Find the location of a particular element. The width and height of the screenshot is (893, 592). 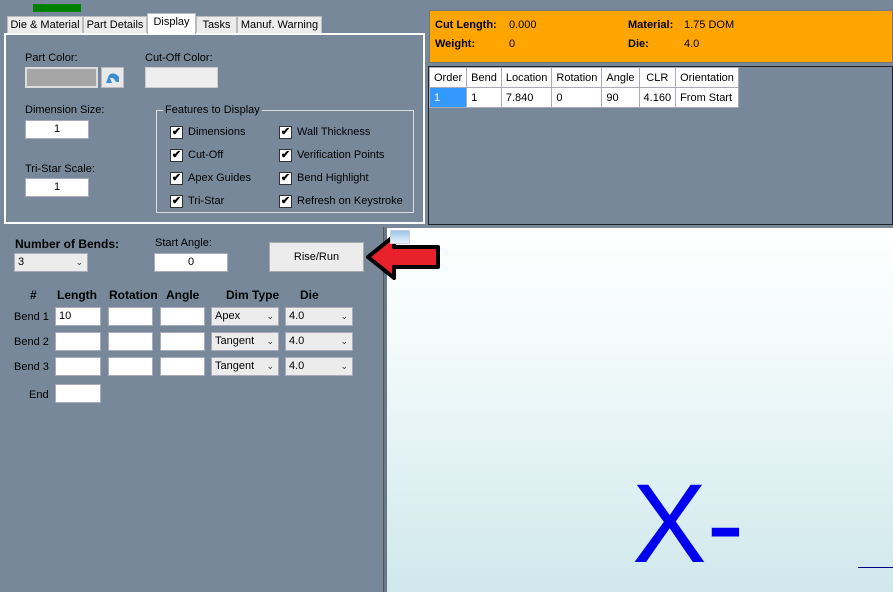

dim-type-select: Apex ⌄ is located at coordinates (245, 316).